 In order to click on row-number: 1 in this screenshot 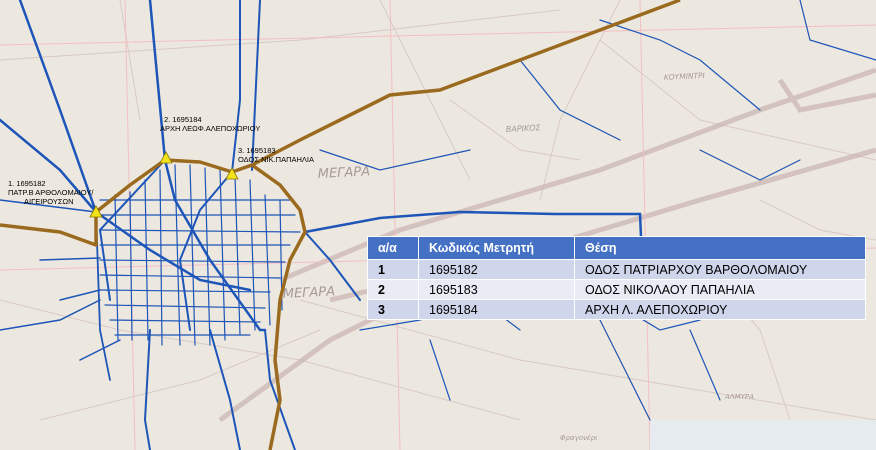, I will do `click(393, 269)`.